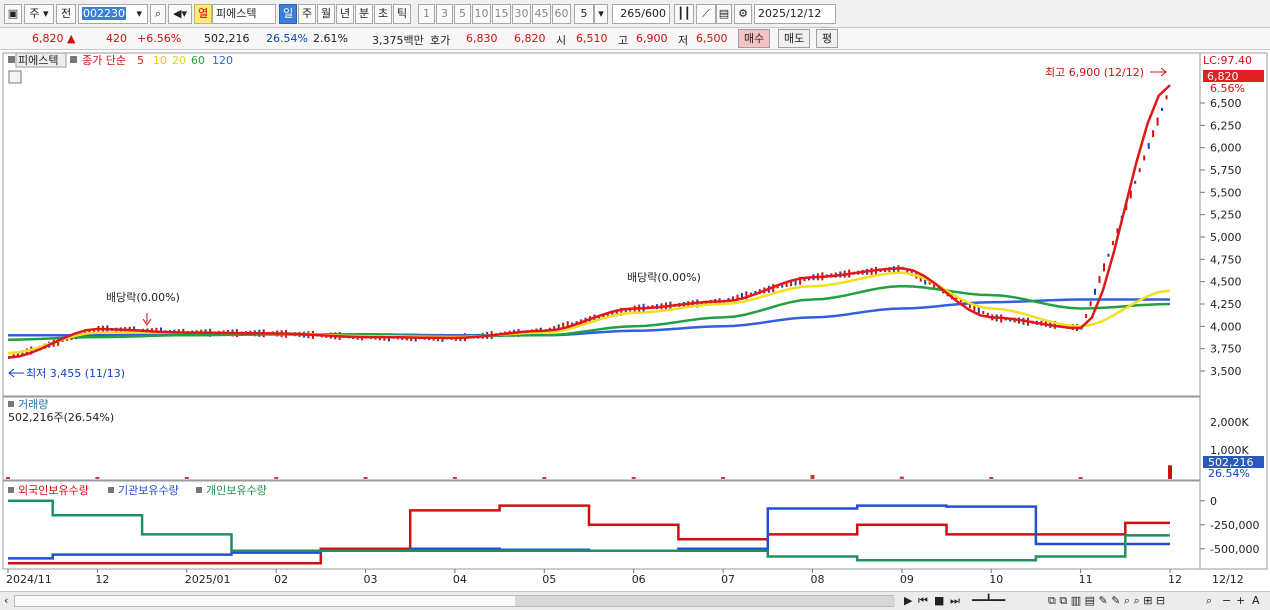 The width and height of the screenshot is (1270, 610). What do you see at coordinates (955, 601) in the screenshot?
I see `fast-forward-icon: ⏭` at bounding box center [955, 601].